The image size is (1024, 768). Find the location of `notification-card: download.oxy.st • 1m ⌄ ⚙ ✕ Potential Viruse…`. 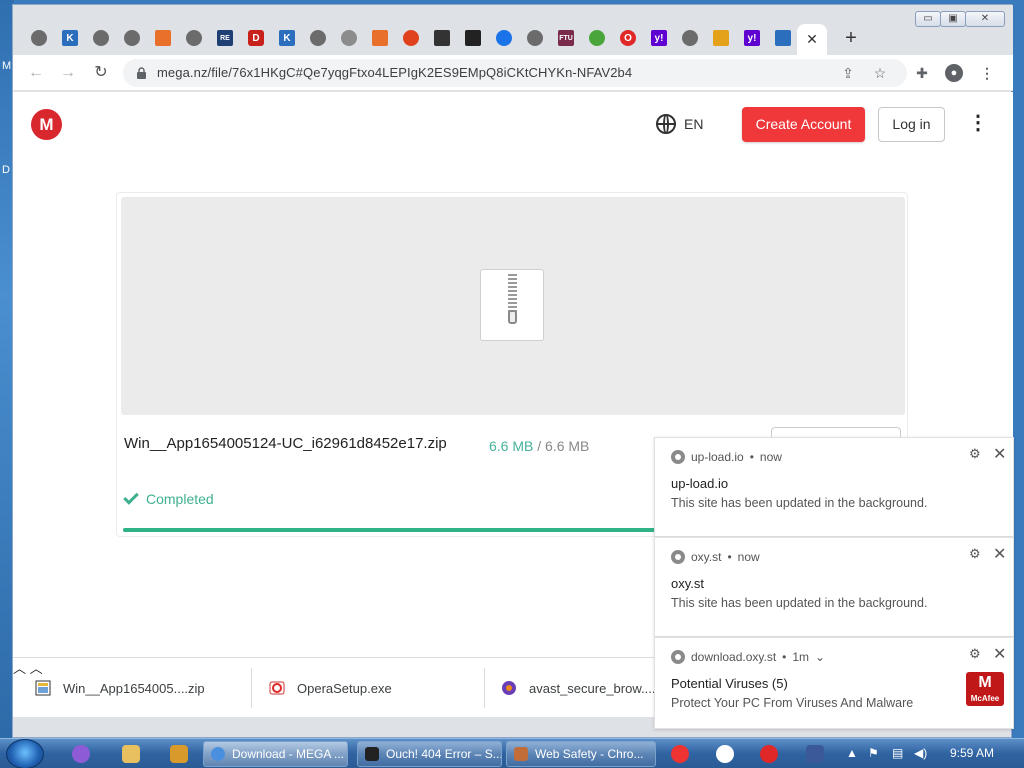

notification-card: download.oxy.st • 1m ⌄ ⚙ ✕ Potential Viruse… is located at coordinates (834, 683).